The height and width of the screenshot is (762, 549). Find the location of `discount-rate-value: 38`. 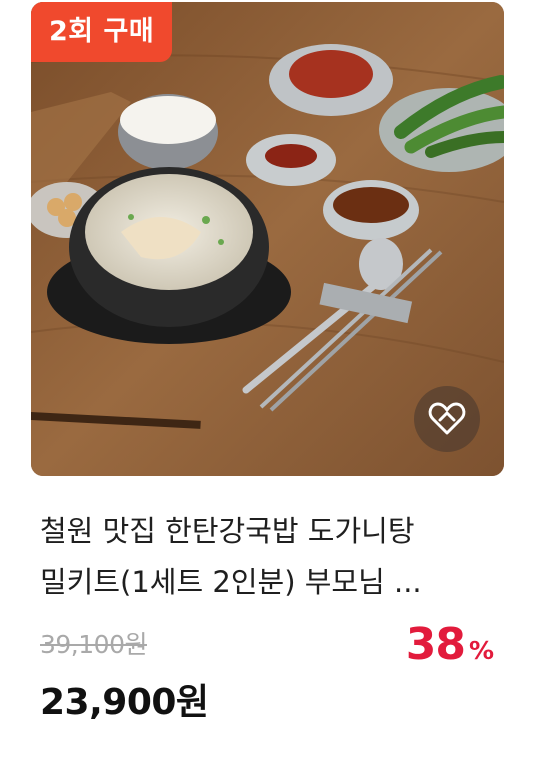

discount-rate-value: 38 is located at coordinates (435, 644).